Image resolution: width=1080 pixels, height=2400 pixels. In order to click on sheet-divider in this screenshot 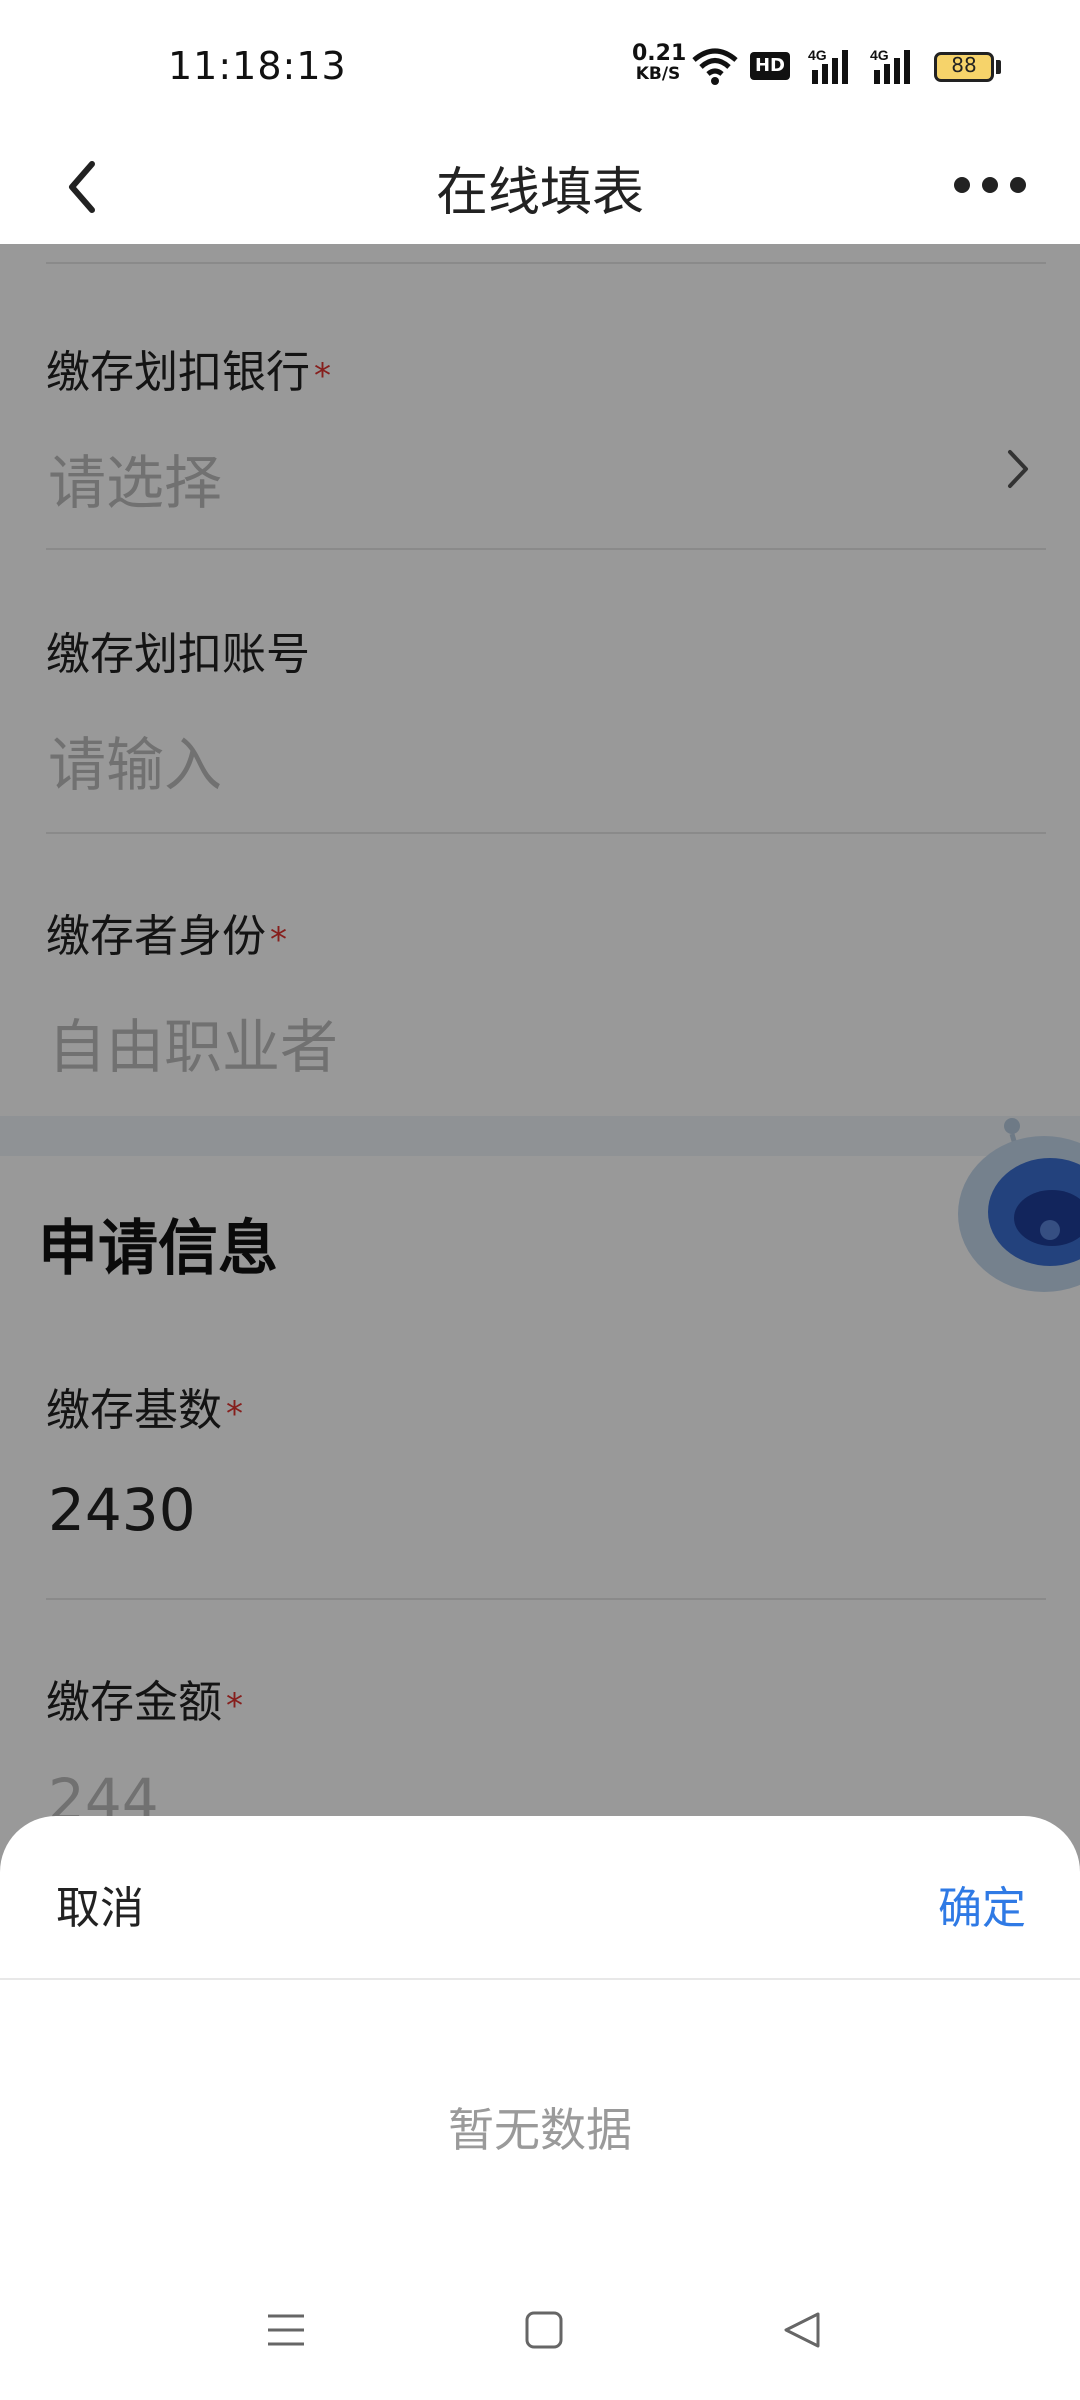, I will do `click(540, 1979)`.